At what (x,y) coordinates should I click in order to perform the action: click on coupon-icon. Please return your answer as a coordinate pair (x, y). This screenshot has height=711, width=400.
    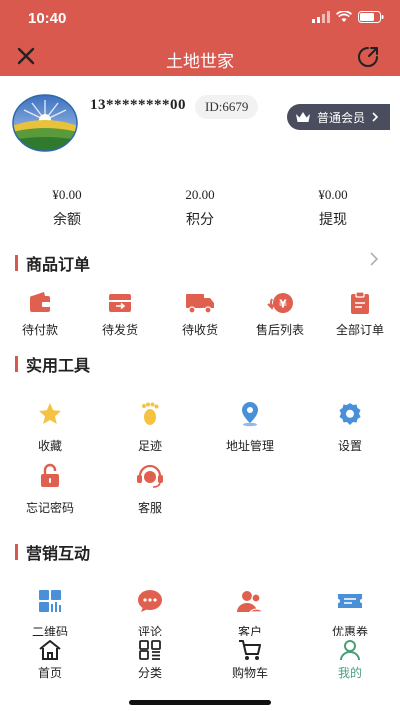
    Looking at the image, I should click on (350, 601).